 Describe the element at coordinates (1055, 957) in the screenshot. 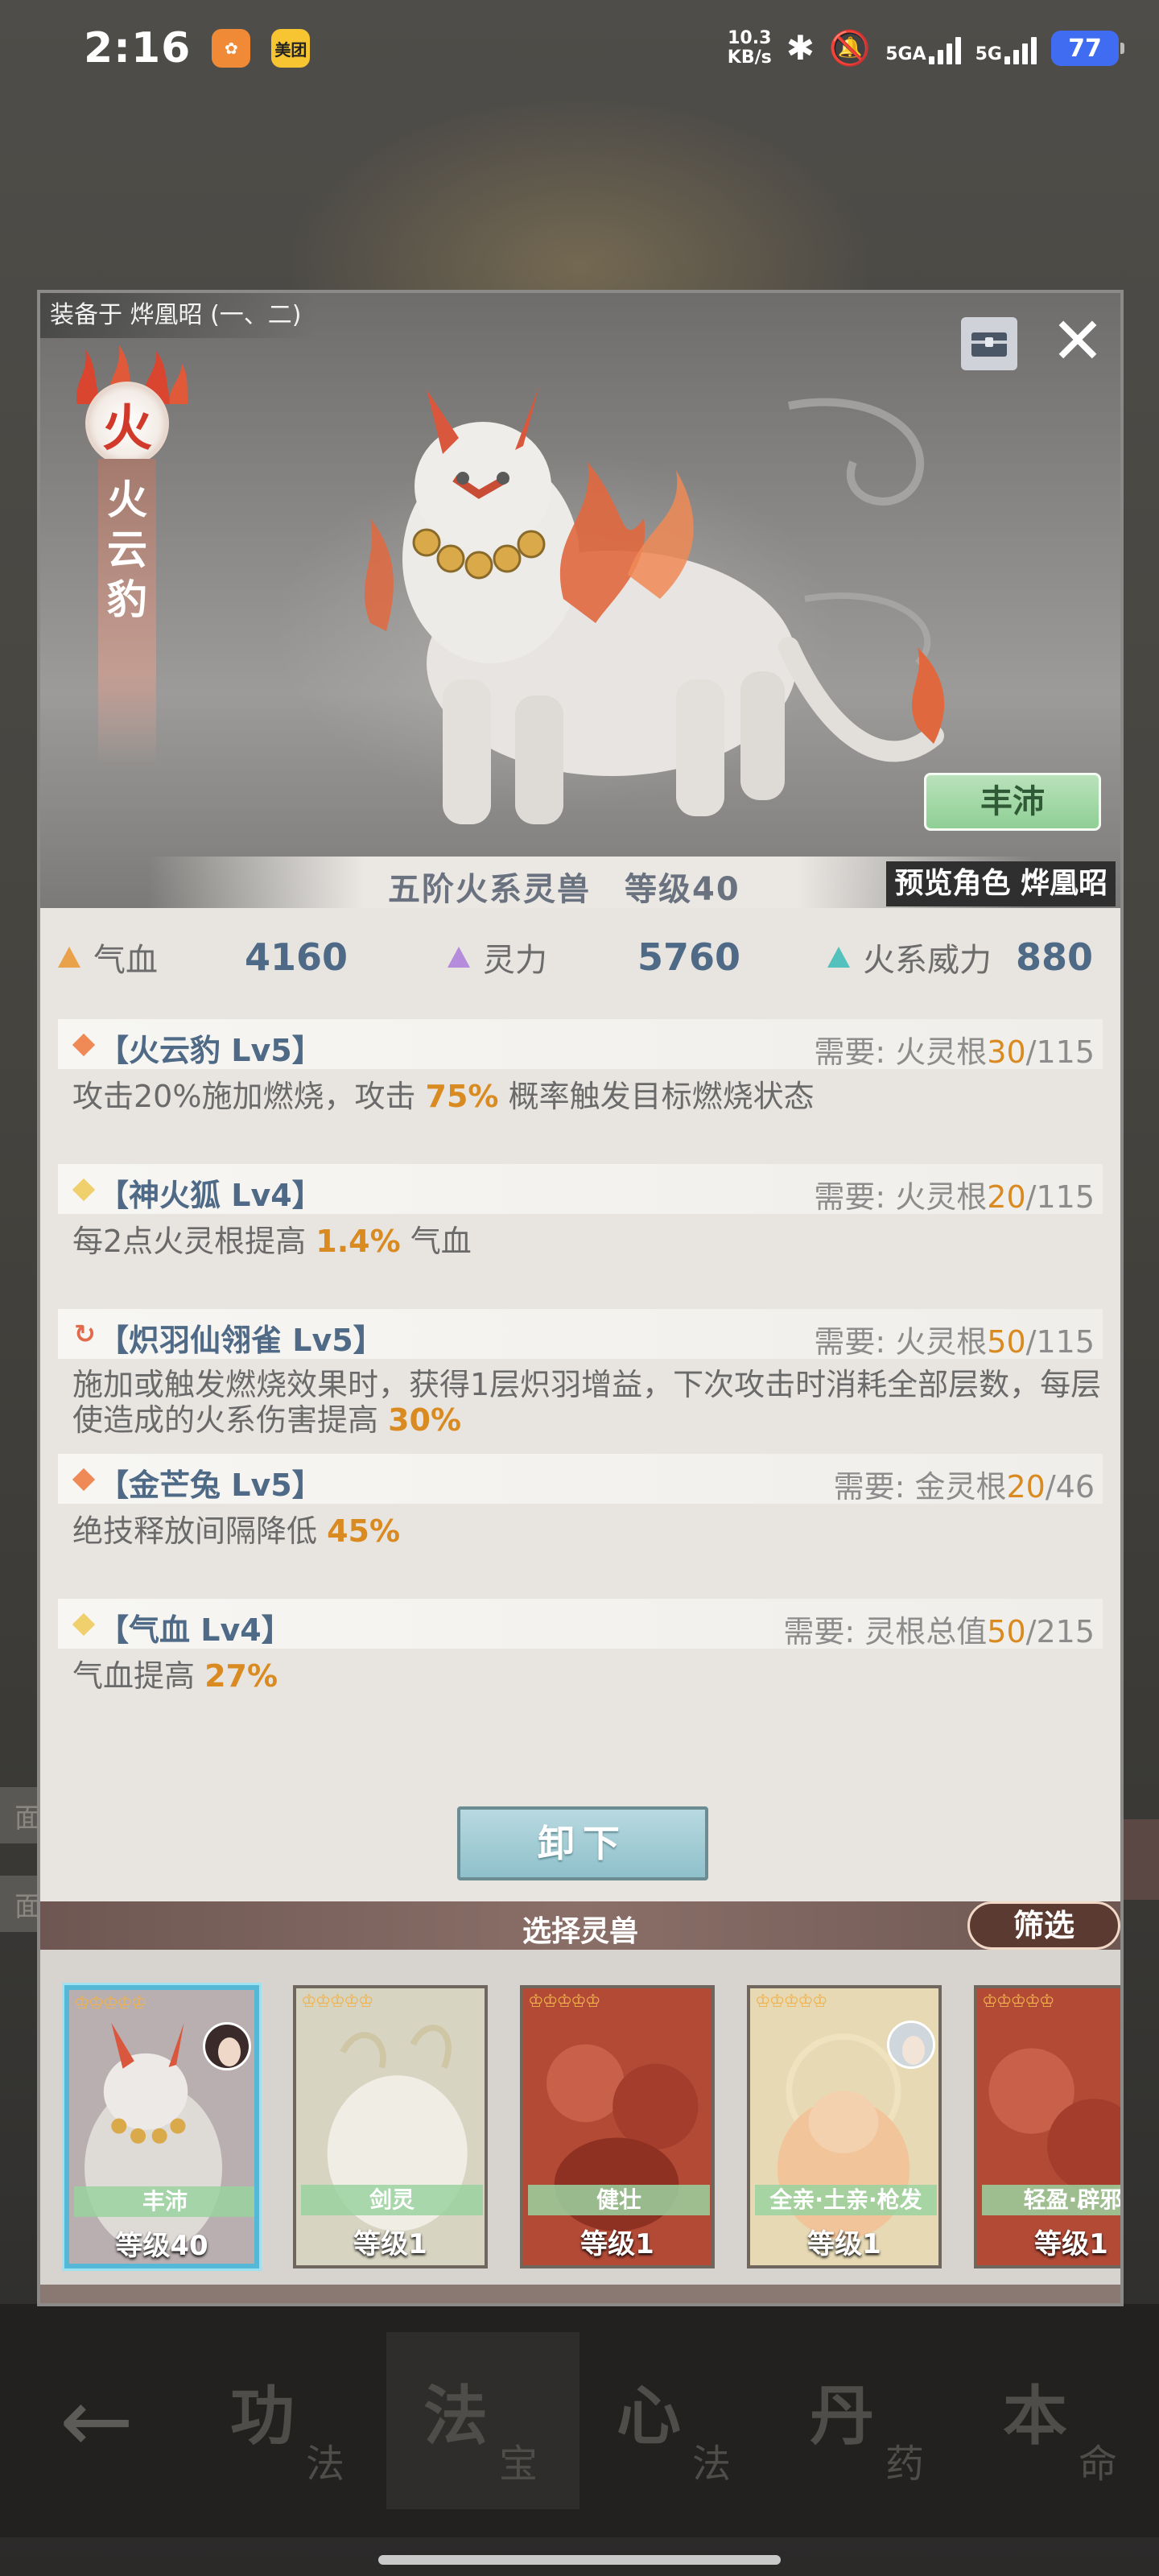

I see `stat-value-fire-power: 880` at that location.